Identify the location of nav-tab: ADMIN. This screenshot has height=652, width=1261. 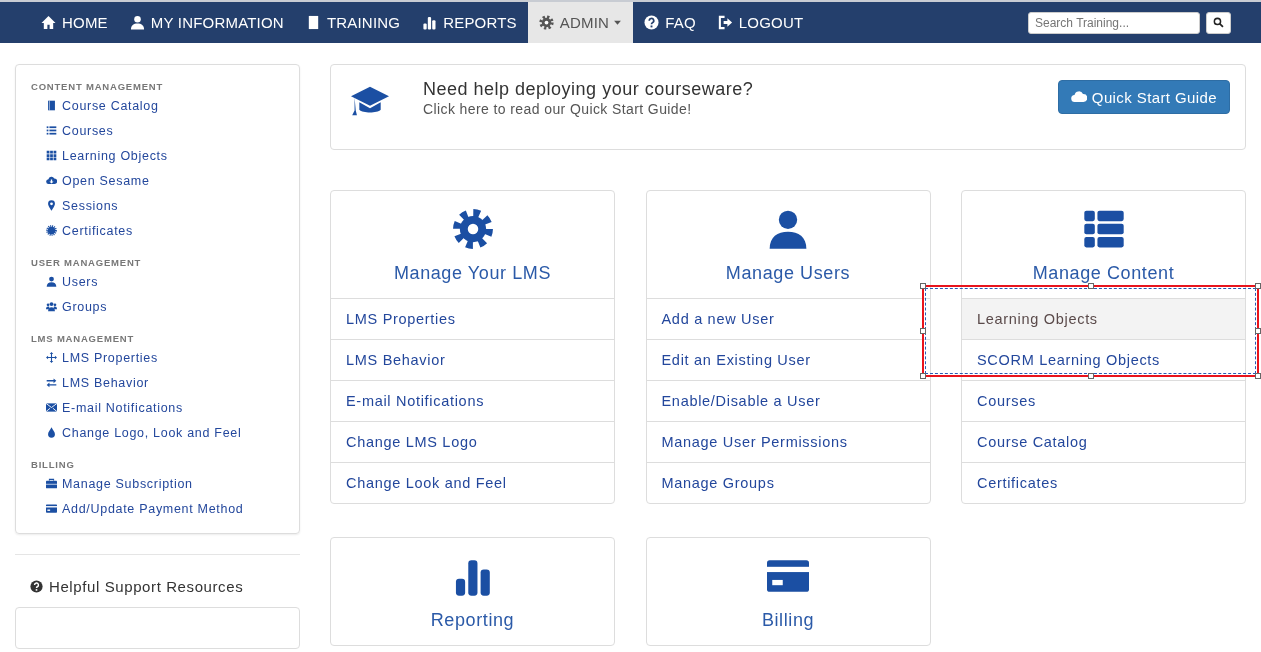
(580, 22).